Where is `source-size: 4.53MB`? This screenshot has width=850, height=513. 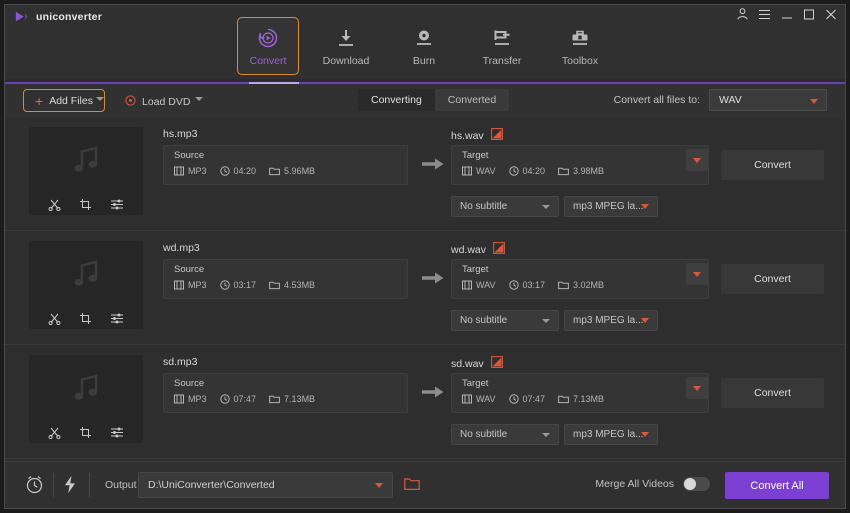 source-size: 4.53MB is located at coordinates (292, 285).